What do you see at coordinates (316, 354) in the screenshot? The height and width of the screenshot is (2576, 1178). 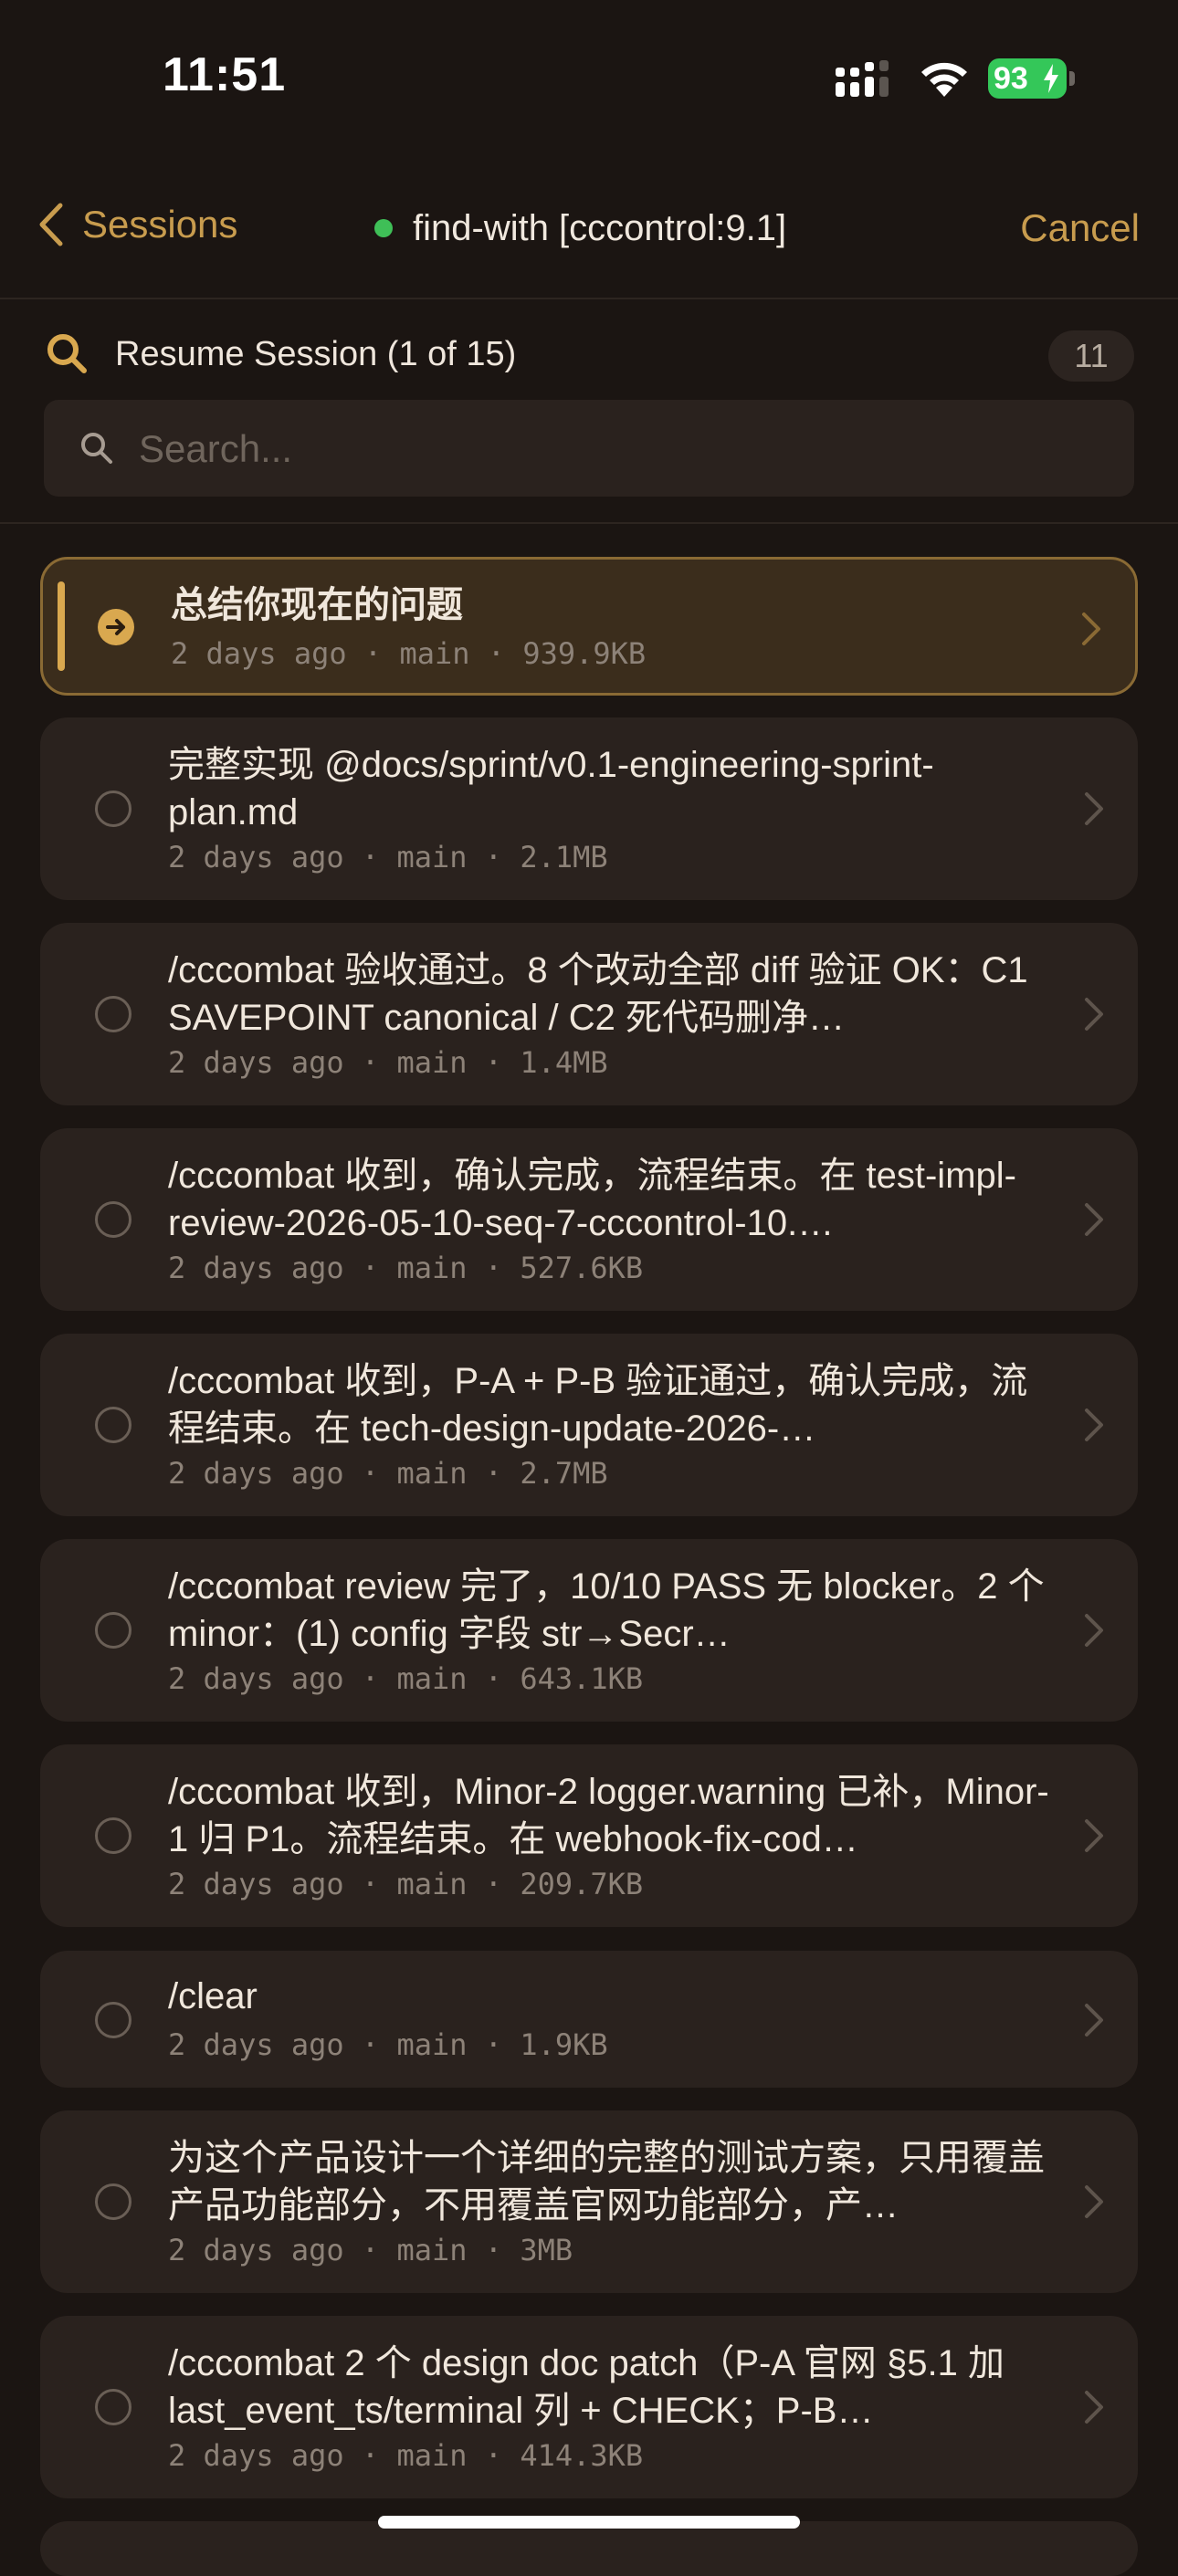 I see `resume-session-title: Resume Session (1 of 15)` at bounding box center [316, 354].